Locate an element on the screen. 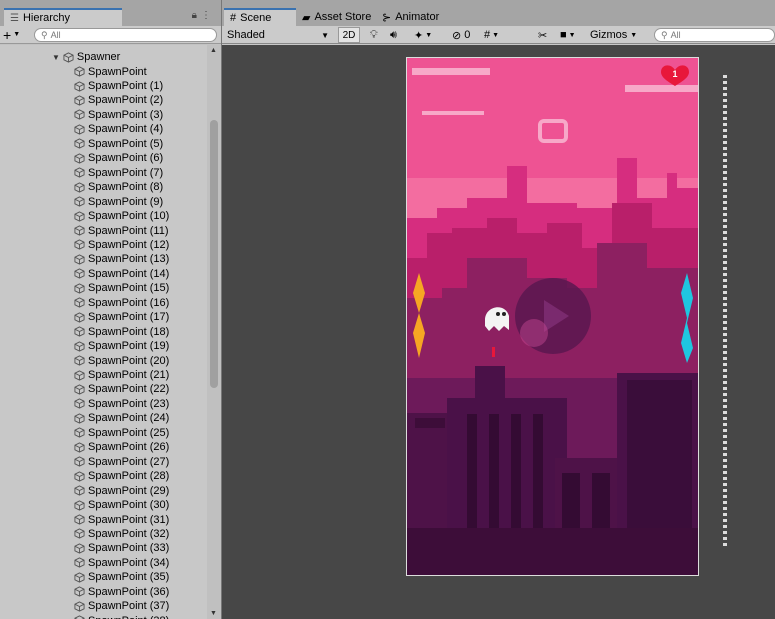 The height and width of the screenshot is (619, 775). tree-item-label: SpawnPoint (23) is located at coordinates (129, 403).